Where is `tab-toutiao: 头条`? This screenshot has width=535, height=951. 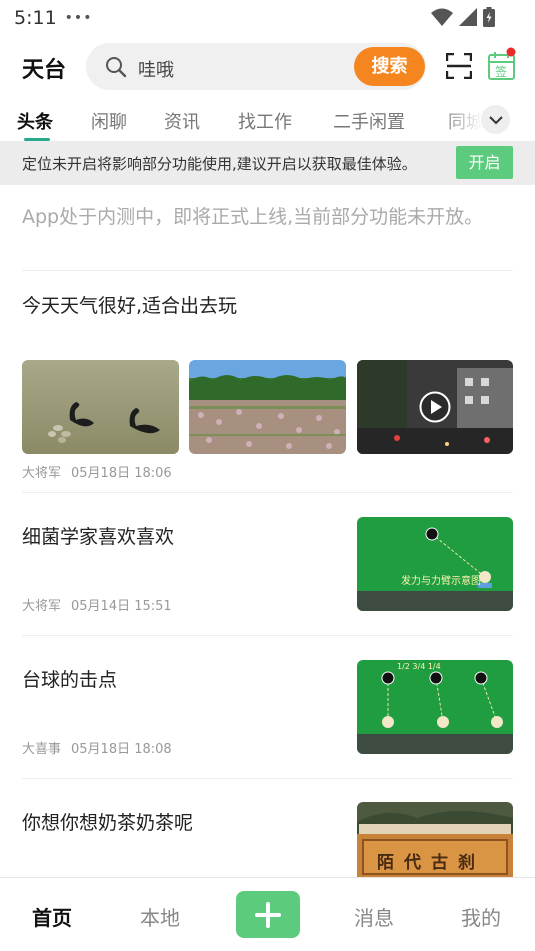 tab-toutiao: 头条 is located at coordinates (35, 121).